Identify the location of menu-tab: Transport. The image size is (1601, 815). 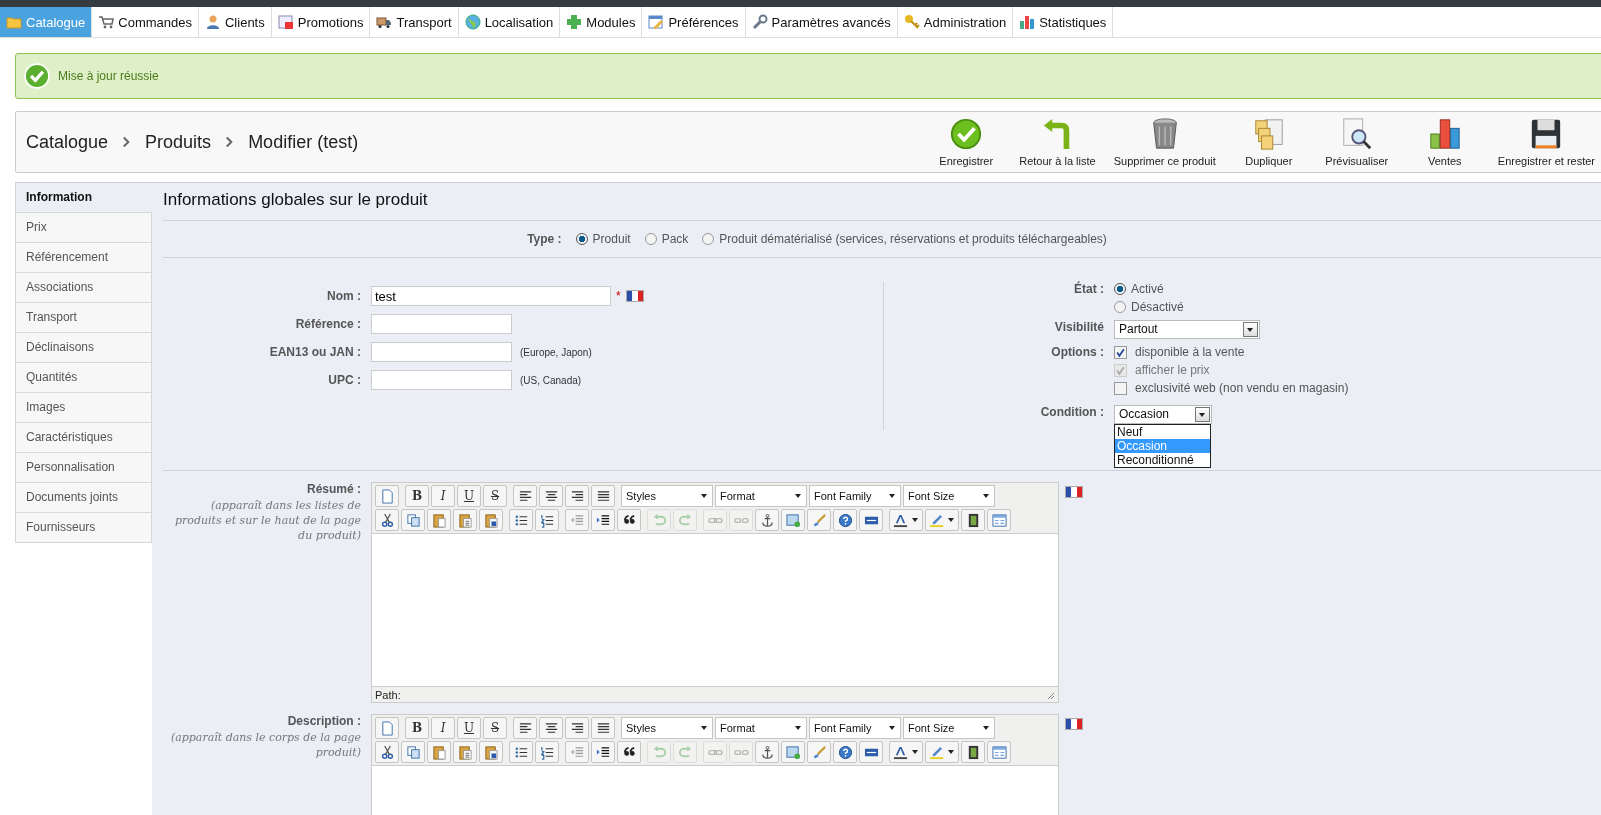
(414, 22).